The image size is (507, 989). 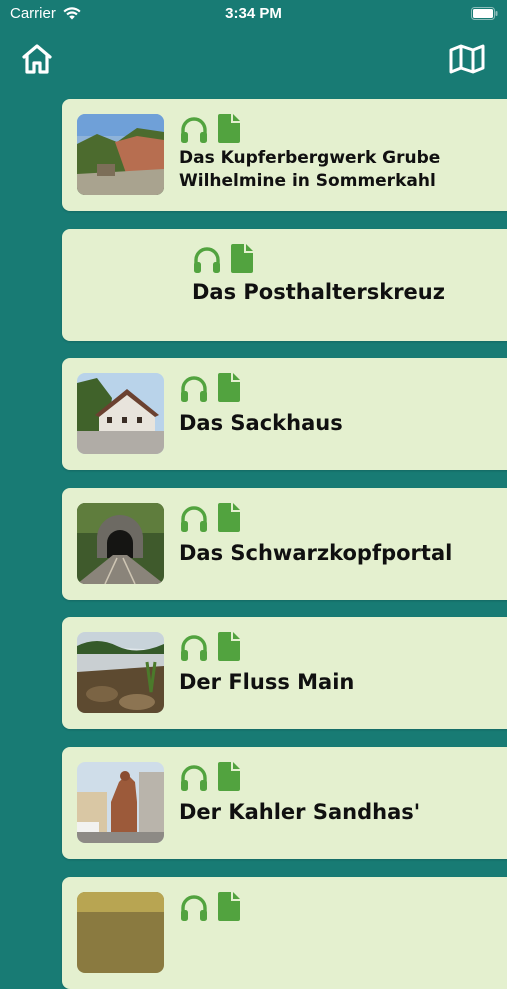 What do you see at coordinates (467, 59) in the screenshot?
I see `map-icon` at bounding box center [467, 59].